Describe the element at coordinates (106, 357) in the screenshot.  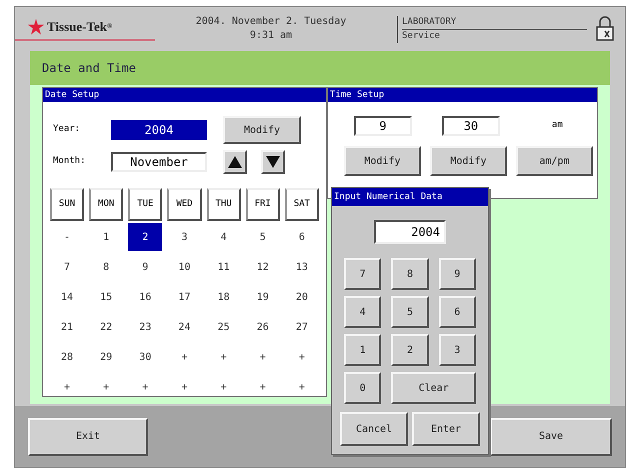
I see `calendar-day: 29` at that location.